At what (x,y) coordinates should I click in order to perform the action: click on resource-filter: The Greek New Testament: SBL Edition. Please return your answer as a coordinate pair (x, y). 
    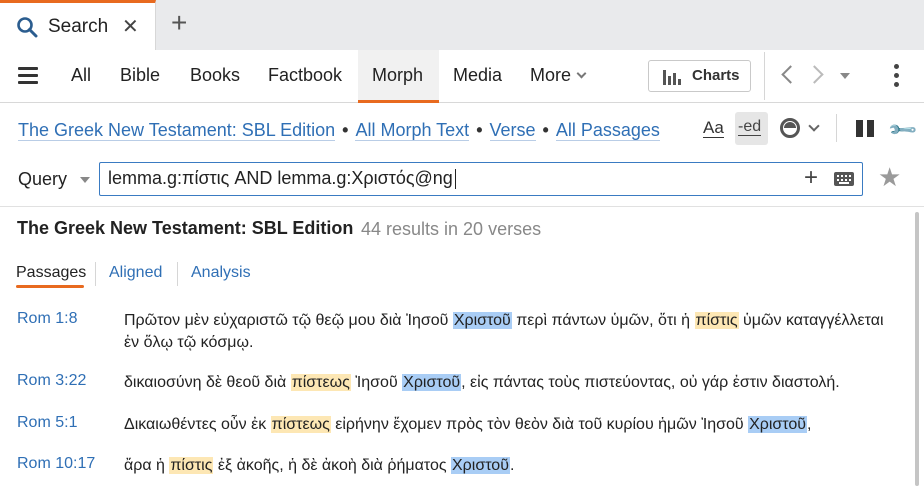
    Looking at the image, I should click on (177, 130).